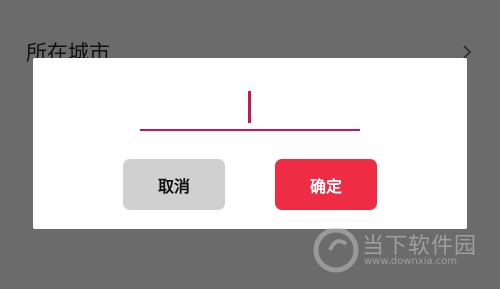  What do you see at coordinates (174, 184) in the screenshot?
I see `cancel-button: 取消` at bounding box center [174, 184].